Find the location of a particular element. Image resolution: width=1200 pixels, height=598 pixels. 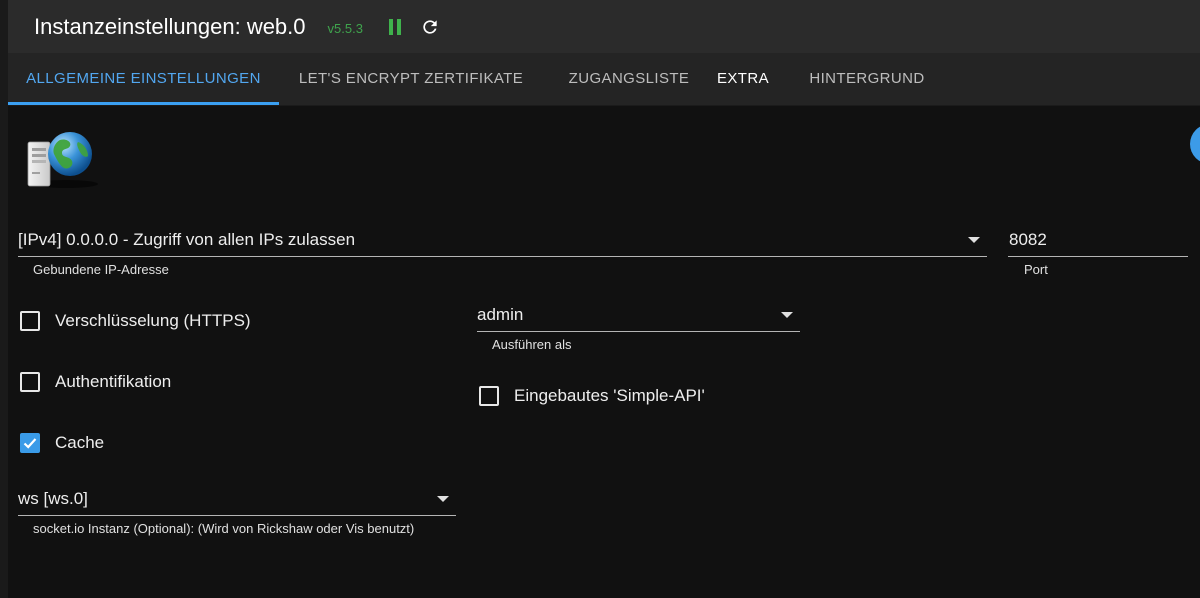

checkbox-checked is located at coordinates (30, 443).